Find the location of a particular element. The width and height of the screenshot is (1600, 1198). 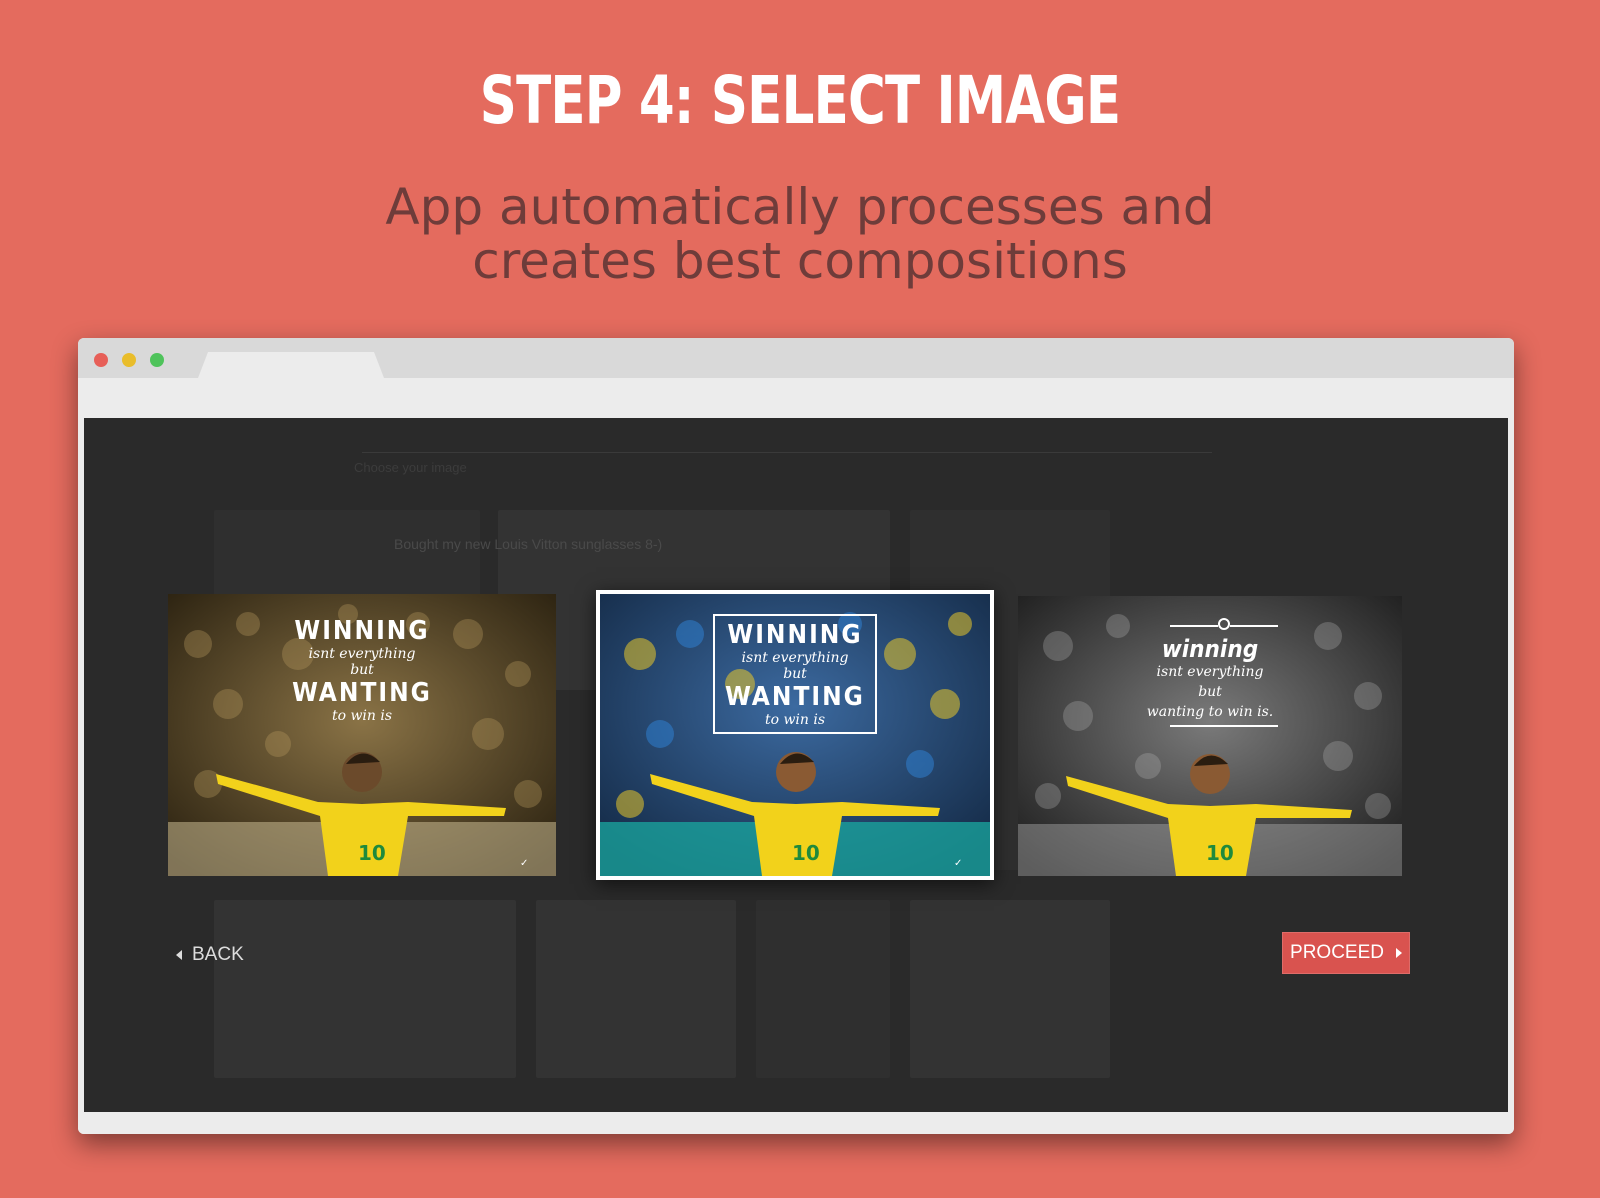

background-title: Choose your image is located at coordinates (410, 467).